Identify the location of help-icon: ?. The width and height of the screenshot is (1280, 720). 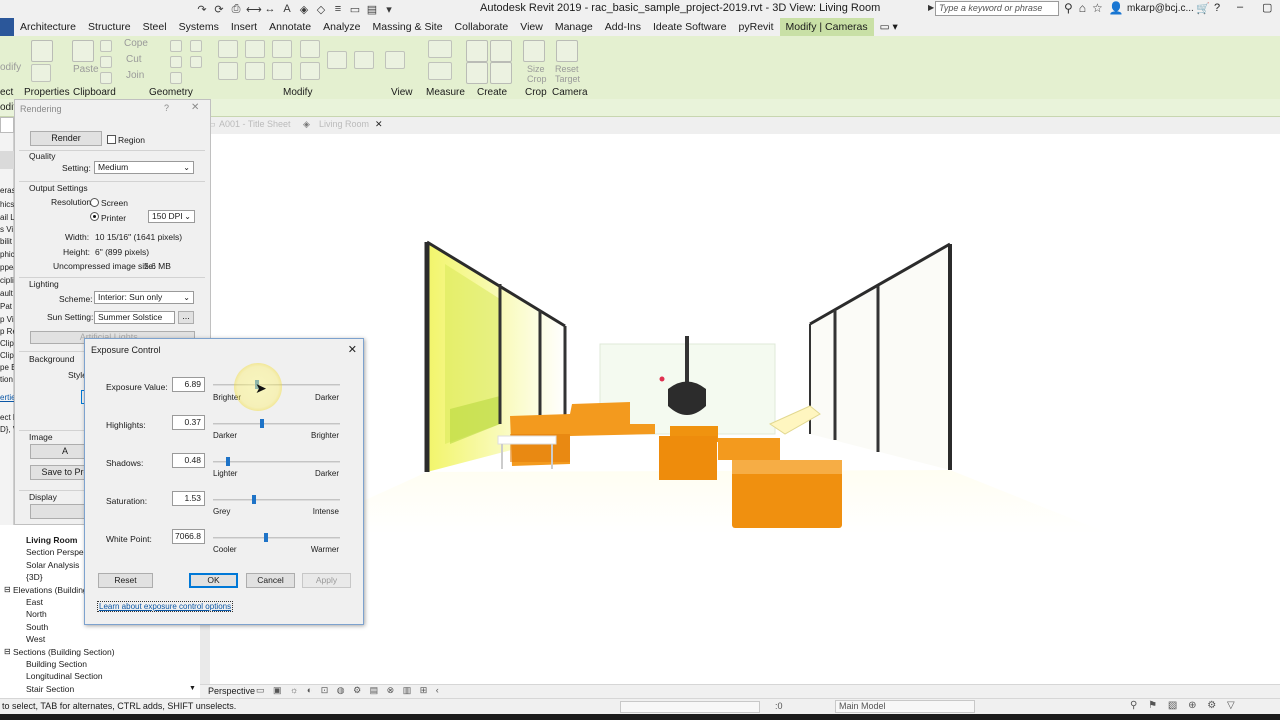
(1217, 8).